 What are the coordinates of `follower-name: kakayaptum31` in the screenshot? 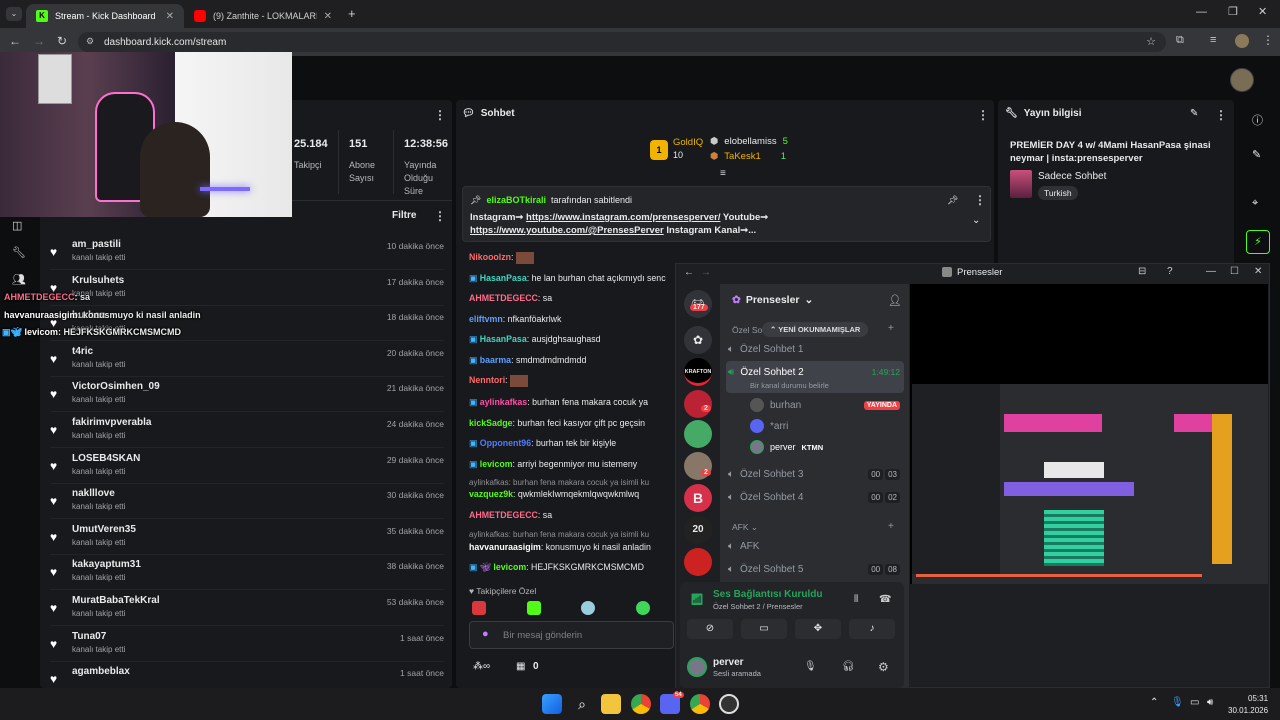 It's located at (106, 564).